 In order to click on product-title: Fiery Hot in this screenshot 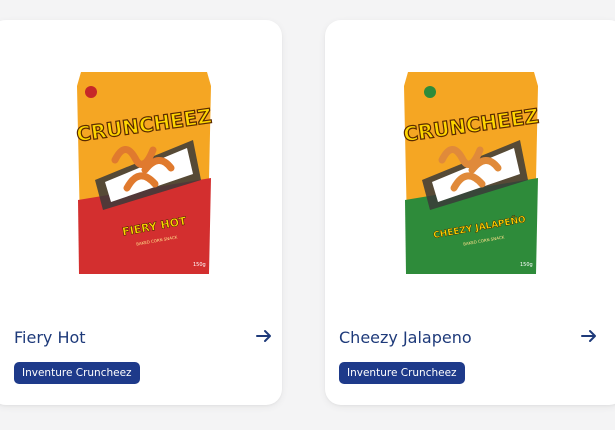, I will do `click(50, 337)`.